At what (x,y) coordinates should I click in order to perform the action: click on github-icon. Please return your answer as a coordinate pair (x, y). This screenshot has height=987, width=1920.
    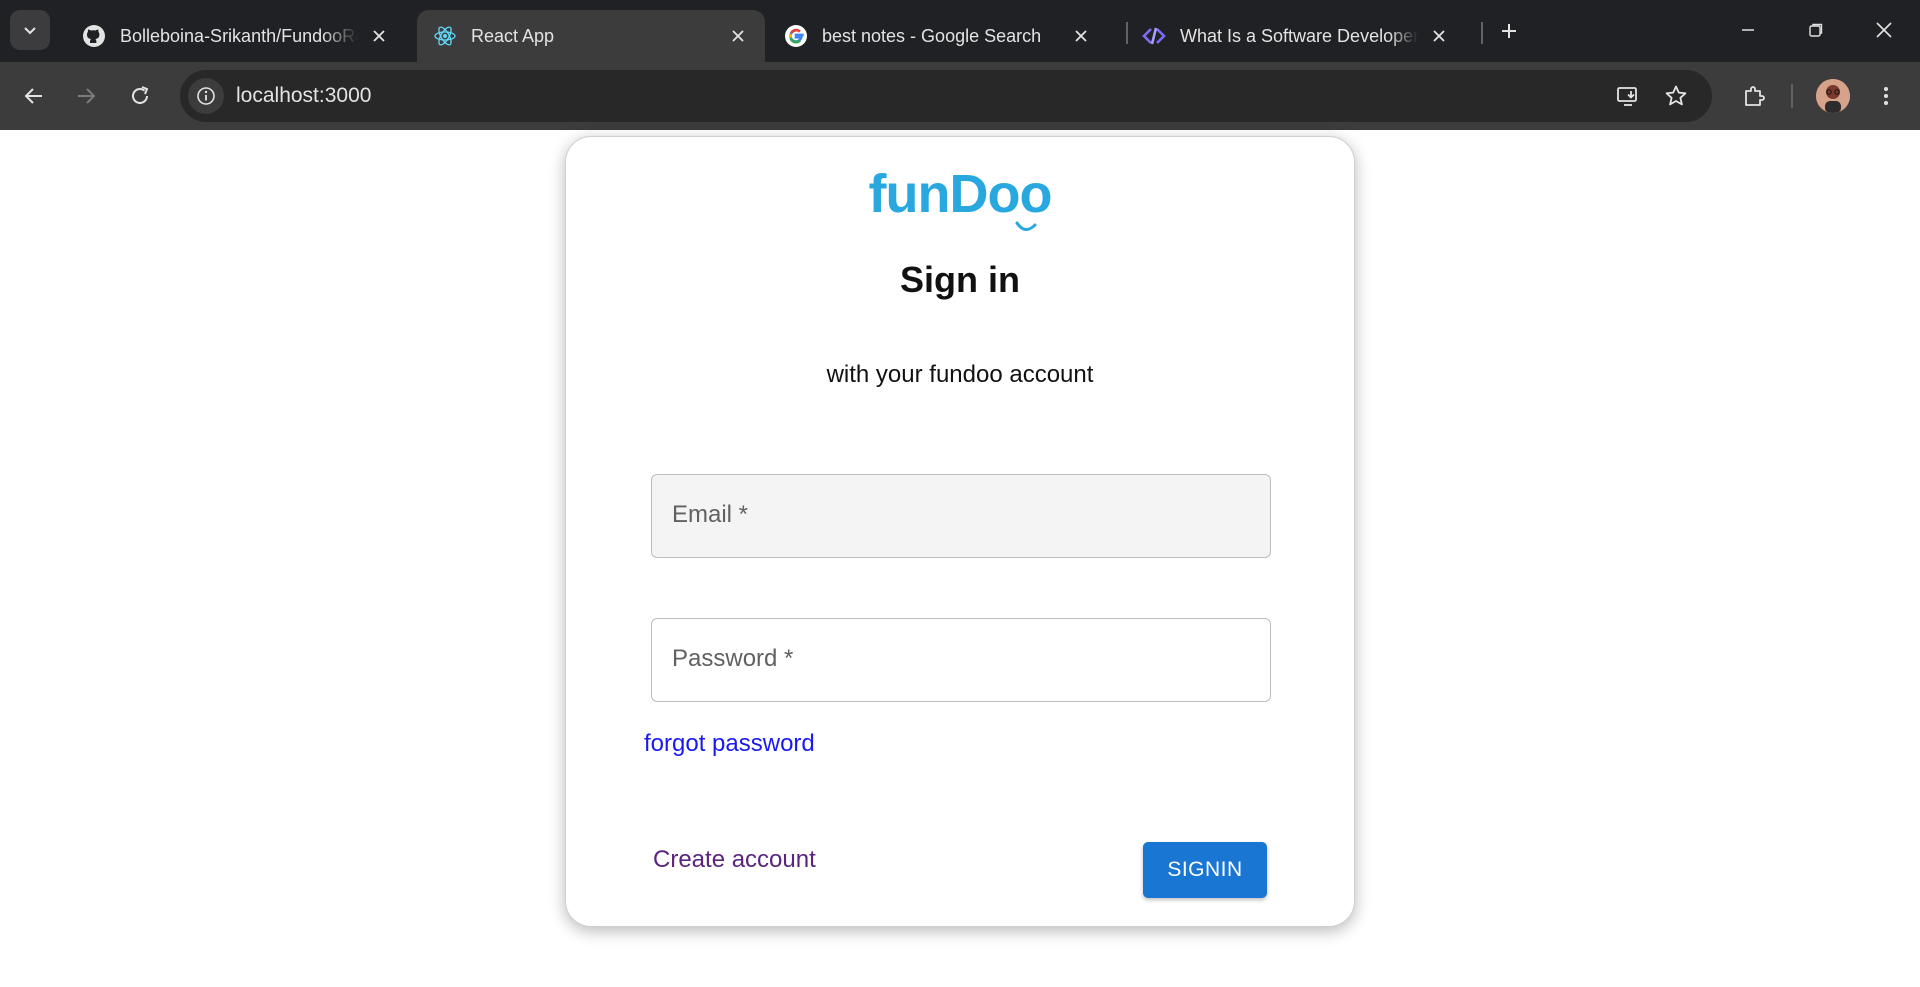
    Looking at the image, I should click on (94, 36).